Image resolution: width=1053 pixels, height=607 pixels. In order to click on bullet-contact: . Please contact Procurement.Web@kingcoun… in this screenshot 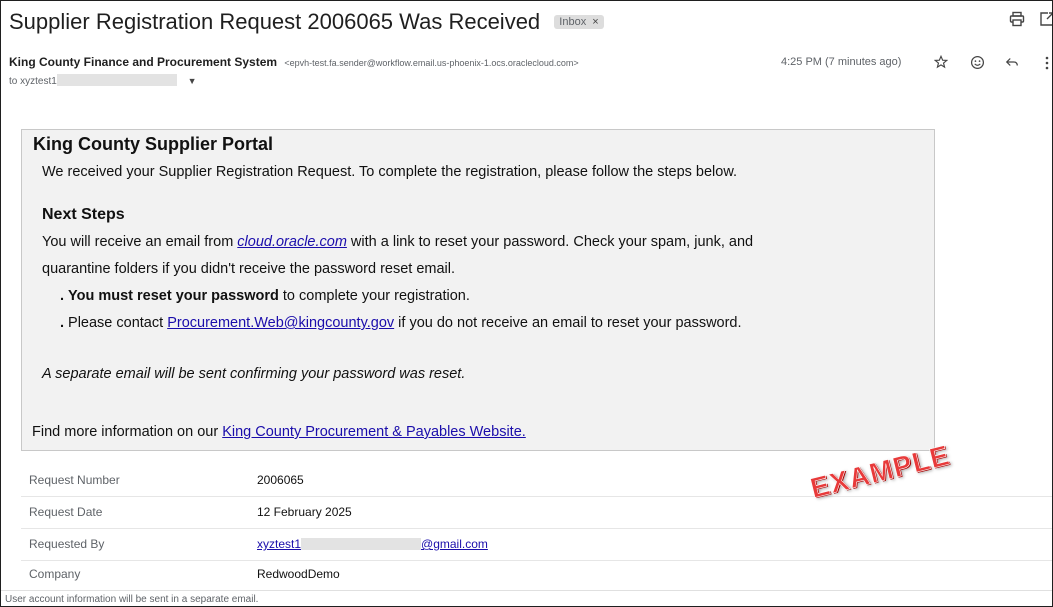, I will do `click(401, 323)`.